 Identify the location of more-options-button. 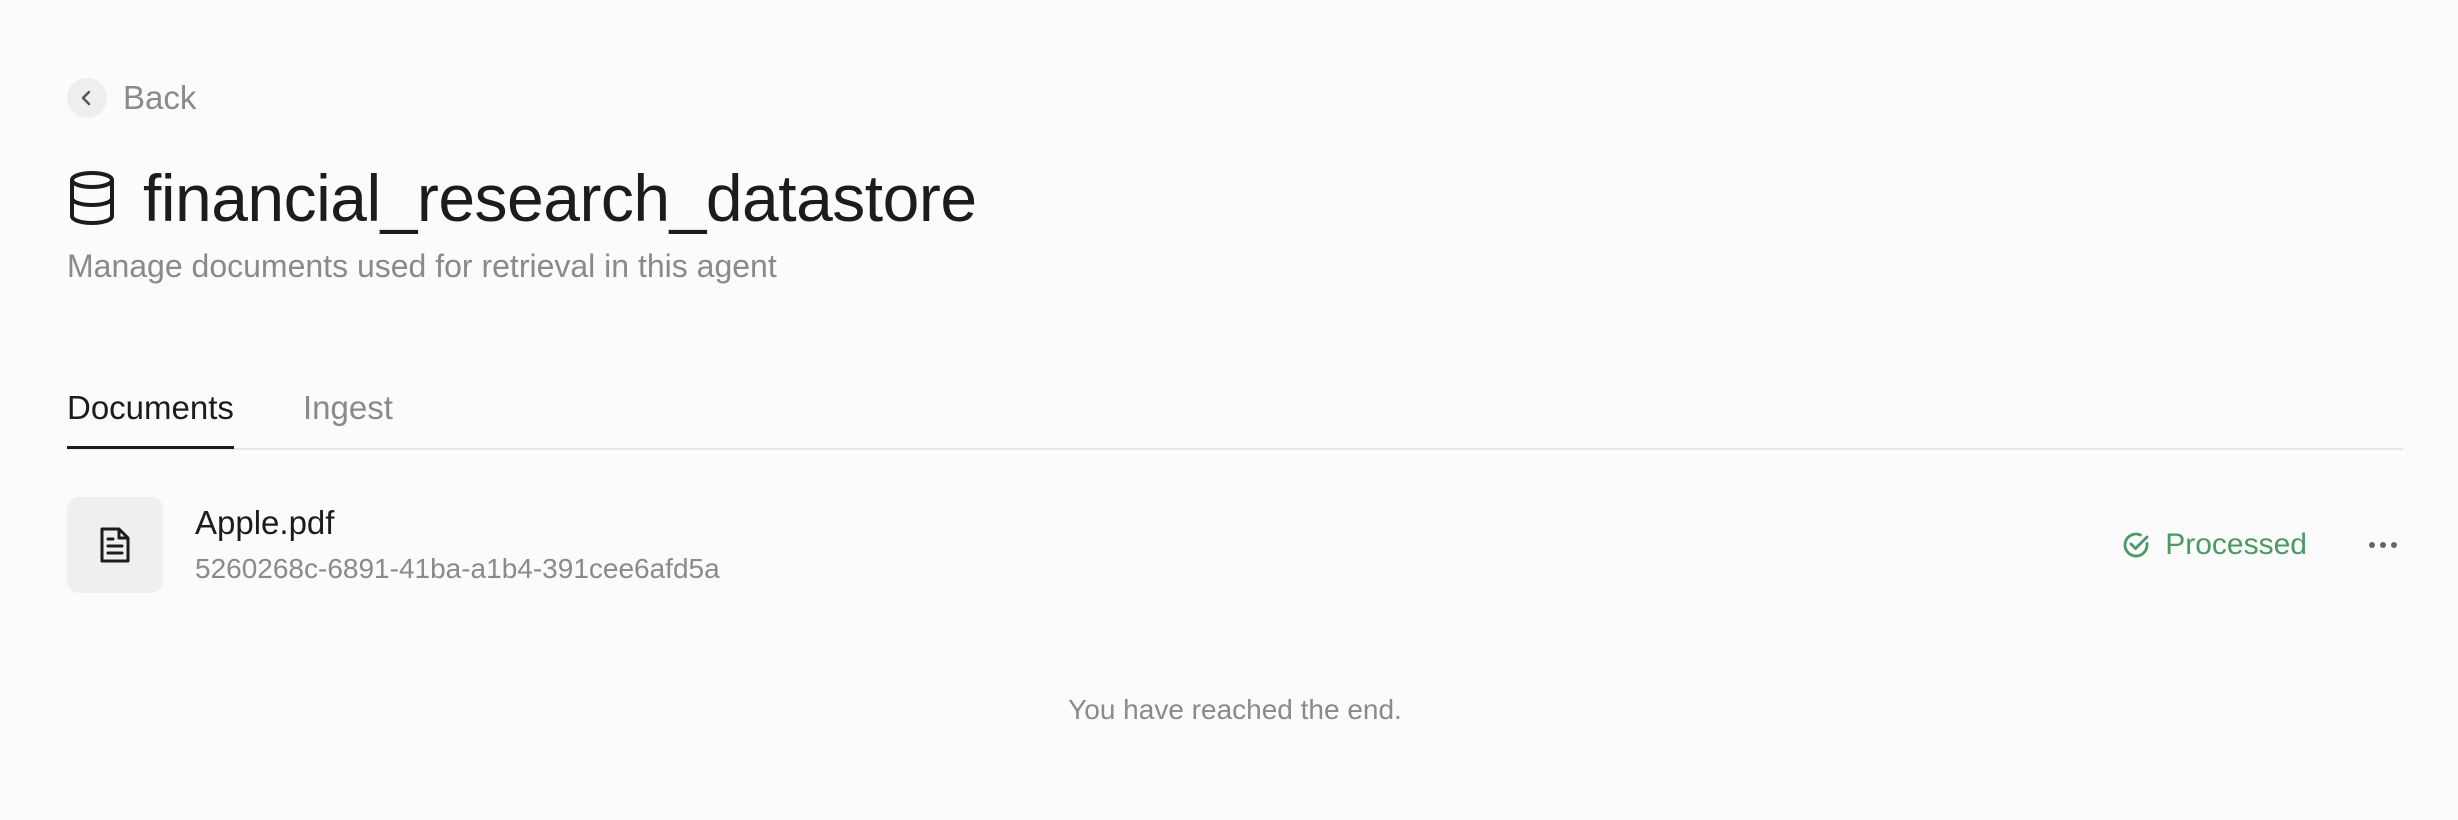
(2383, 545).